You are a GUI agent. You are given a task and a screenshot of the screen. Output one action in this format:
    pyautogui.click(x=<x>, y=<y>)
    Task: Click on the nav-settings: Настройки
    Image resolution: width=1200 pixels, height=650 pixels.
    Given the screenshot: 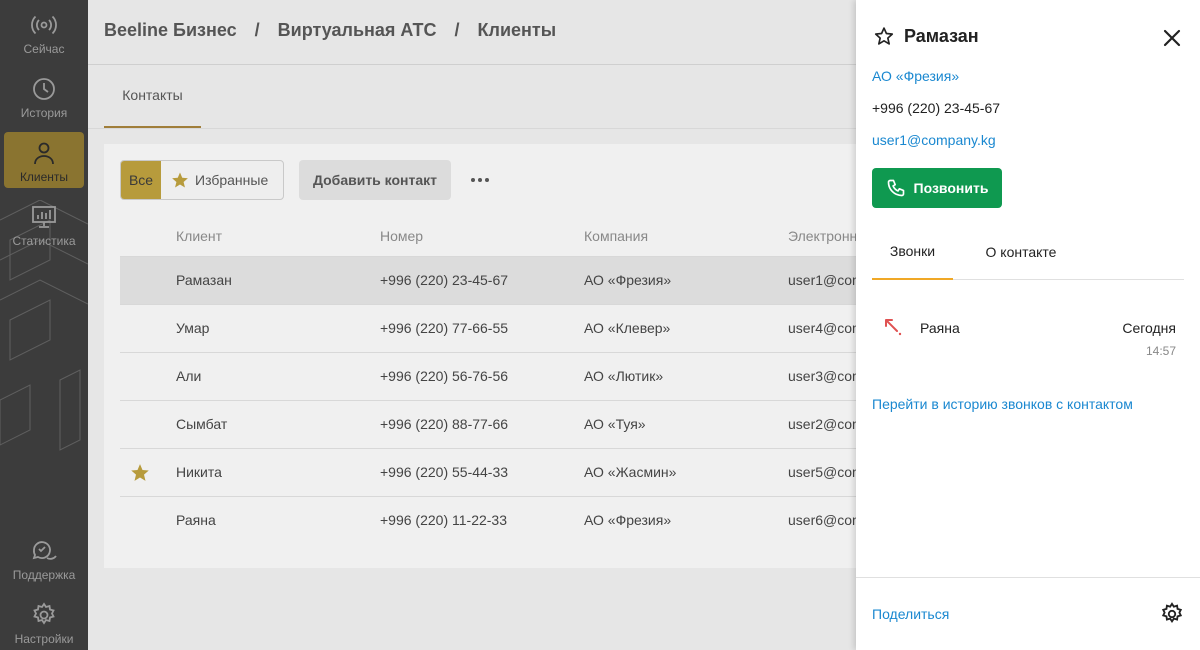 What is the action you would take?
    pyautogui.click(x=44, y=622)
    